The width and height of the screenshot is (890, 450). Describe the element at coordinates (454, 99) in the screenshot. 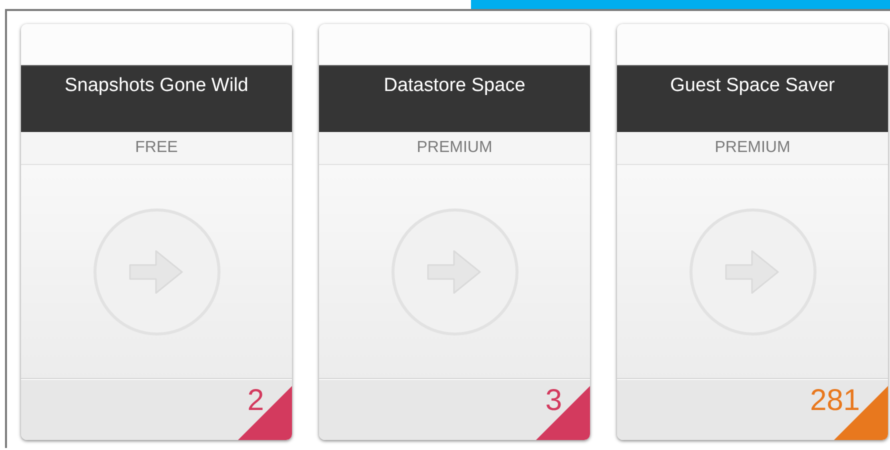

I see `card-title: Datastore Space` at that location.